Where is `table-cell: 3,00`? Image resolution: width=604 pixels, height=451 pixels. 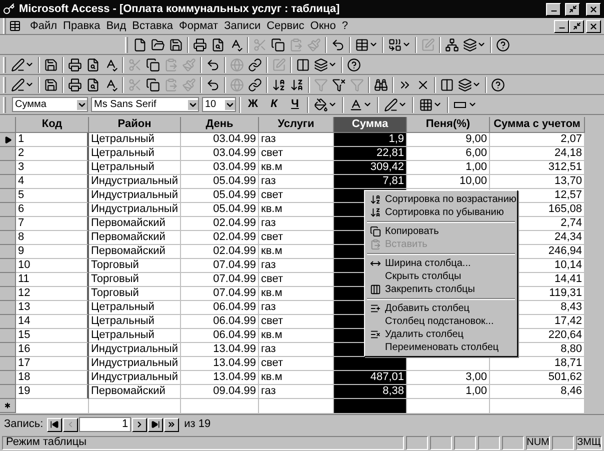
table-cell: 3,00 is located at coordinates (448, 378).